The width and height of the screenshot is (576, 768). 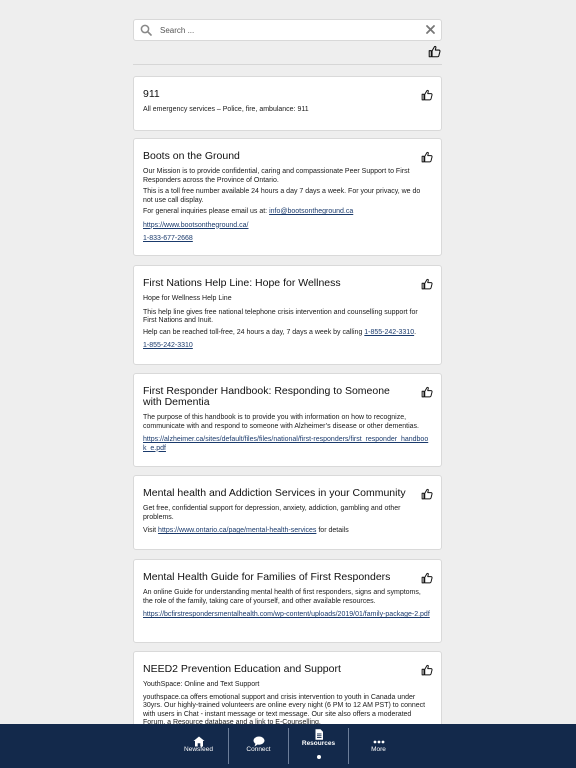 I want to click on tab-more: More, so click(x=378, y=746).